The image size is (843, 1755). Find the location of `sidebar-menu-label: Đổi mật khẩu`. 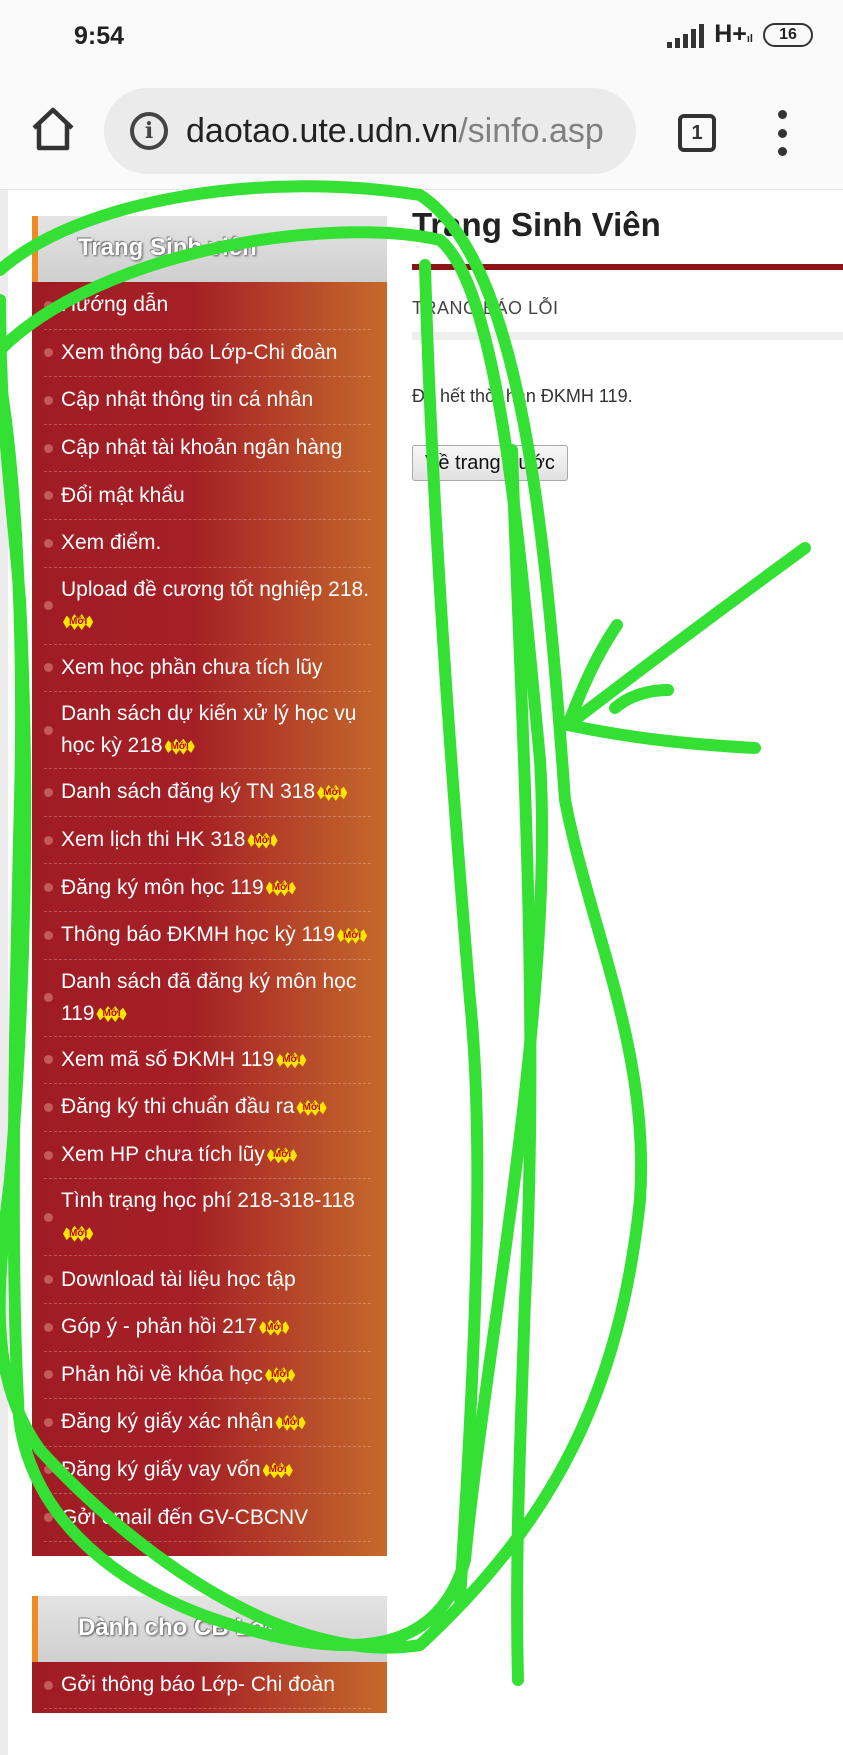

sidebar-menu-label: Đổi mật khẩu is located at coordinates (123, 496).